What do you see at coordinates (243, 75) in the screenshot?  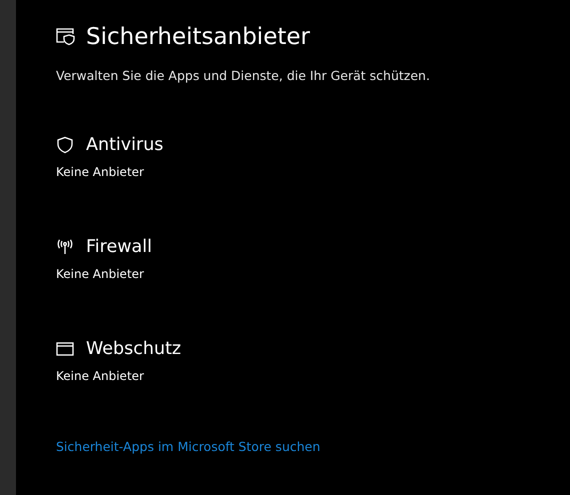 I see `page-description: Verwalten Sie die Apps und Dienste, die Ihr Gerät schützen.` at bounding box center [243, 75].